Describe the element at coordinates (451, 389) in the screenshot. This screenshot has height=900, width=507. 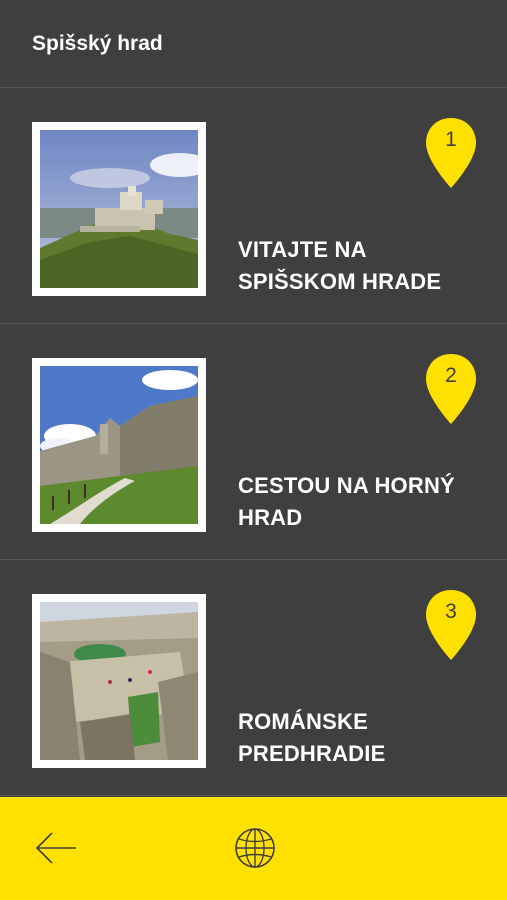
I see `stop-number-marker: 2` at that location.